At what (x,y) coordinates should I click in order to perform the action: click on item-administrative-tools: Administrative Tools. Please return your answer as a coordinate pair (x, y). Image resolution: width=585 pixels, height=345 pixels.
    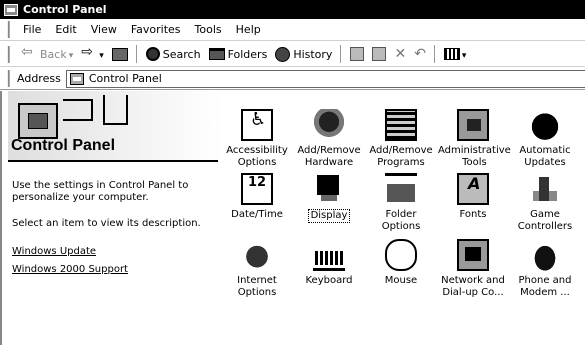
    Looking at the image, I should click on (473, 139).